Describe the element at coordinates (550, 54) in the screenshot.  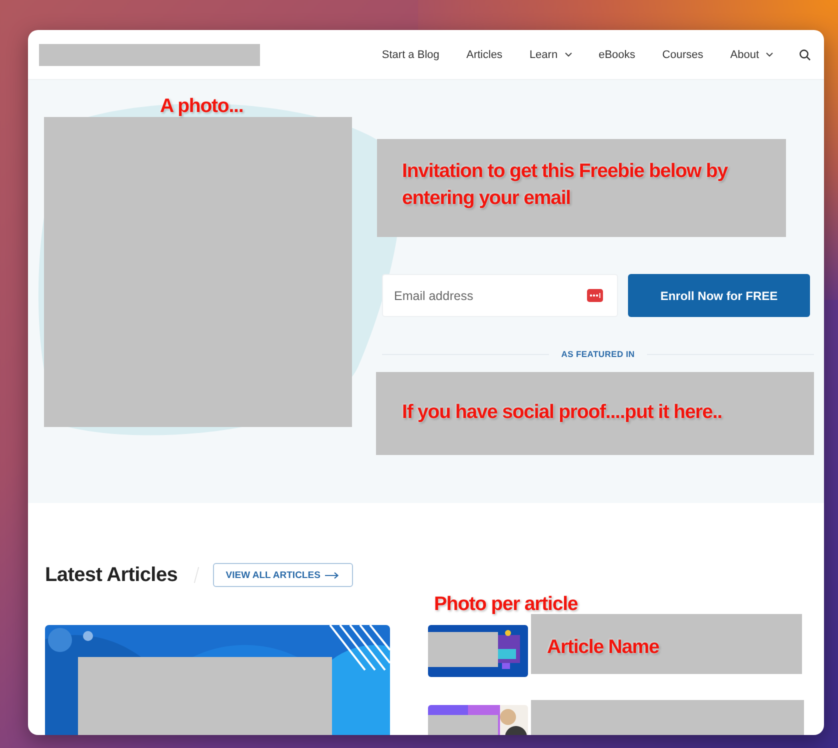
I see `nav-link: Learn` at that location.